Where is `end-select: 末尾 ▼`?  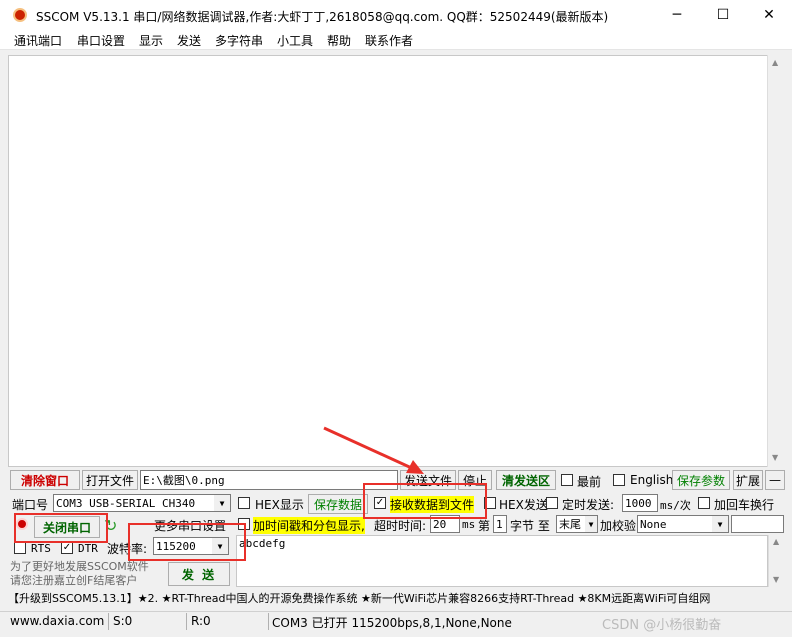 end-select: 末尾 ▼ is located at coordinates (577, 524).